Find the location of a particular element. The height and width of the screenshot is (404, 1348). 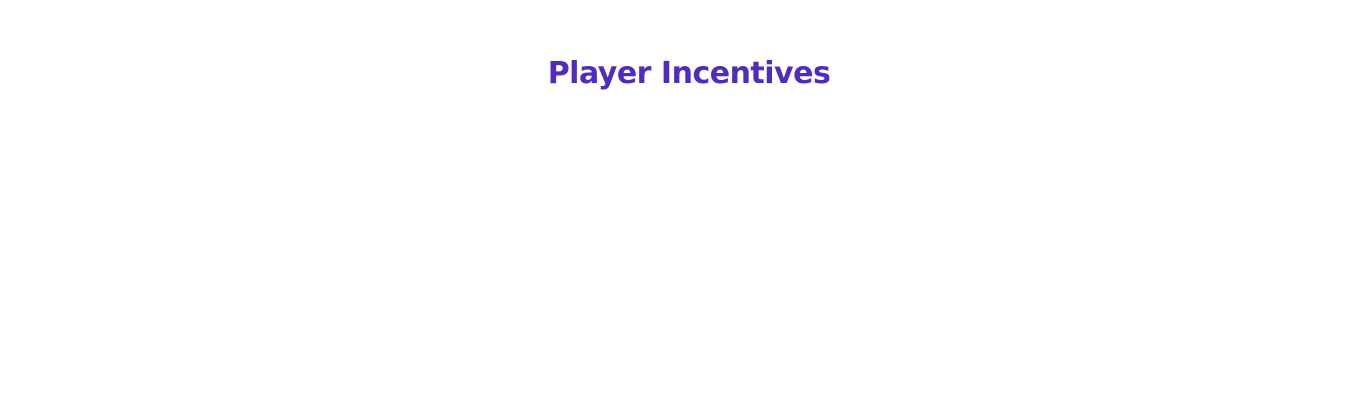

section-title: Player Incentives is located at coordinates (689, 73).